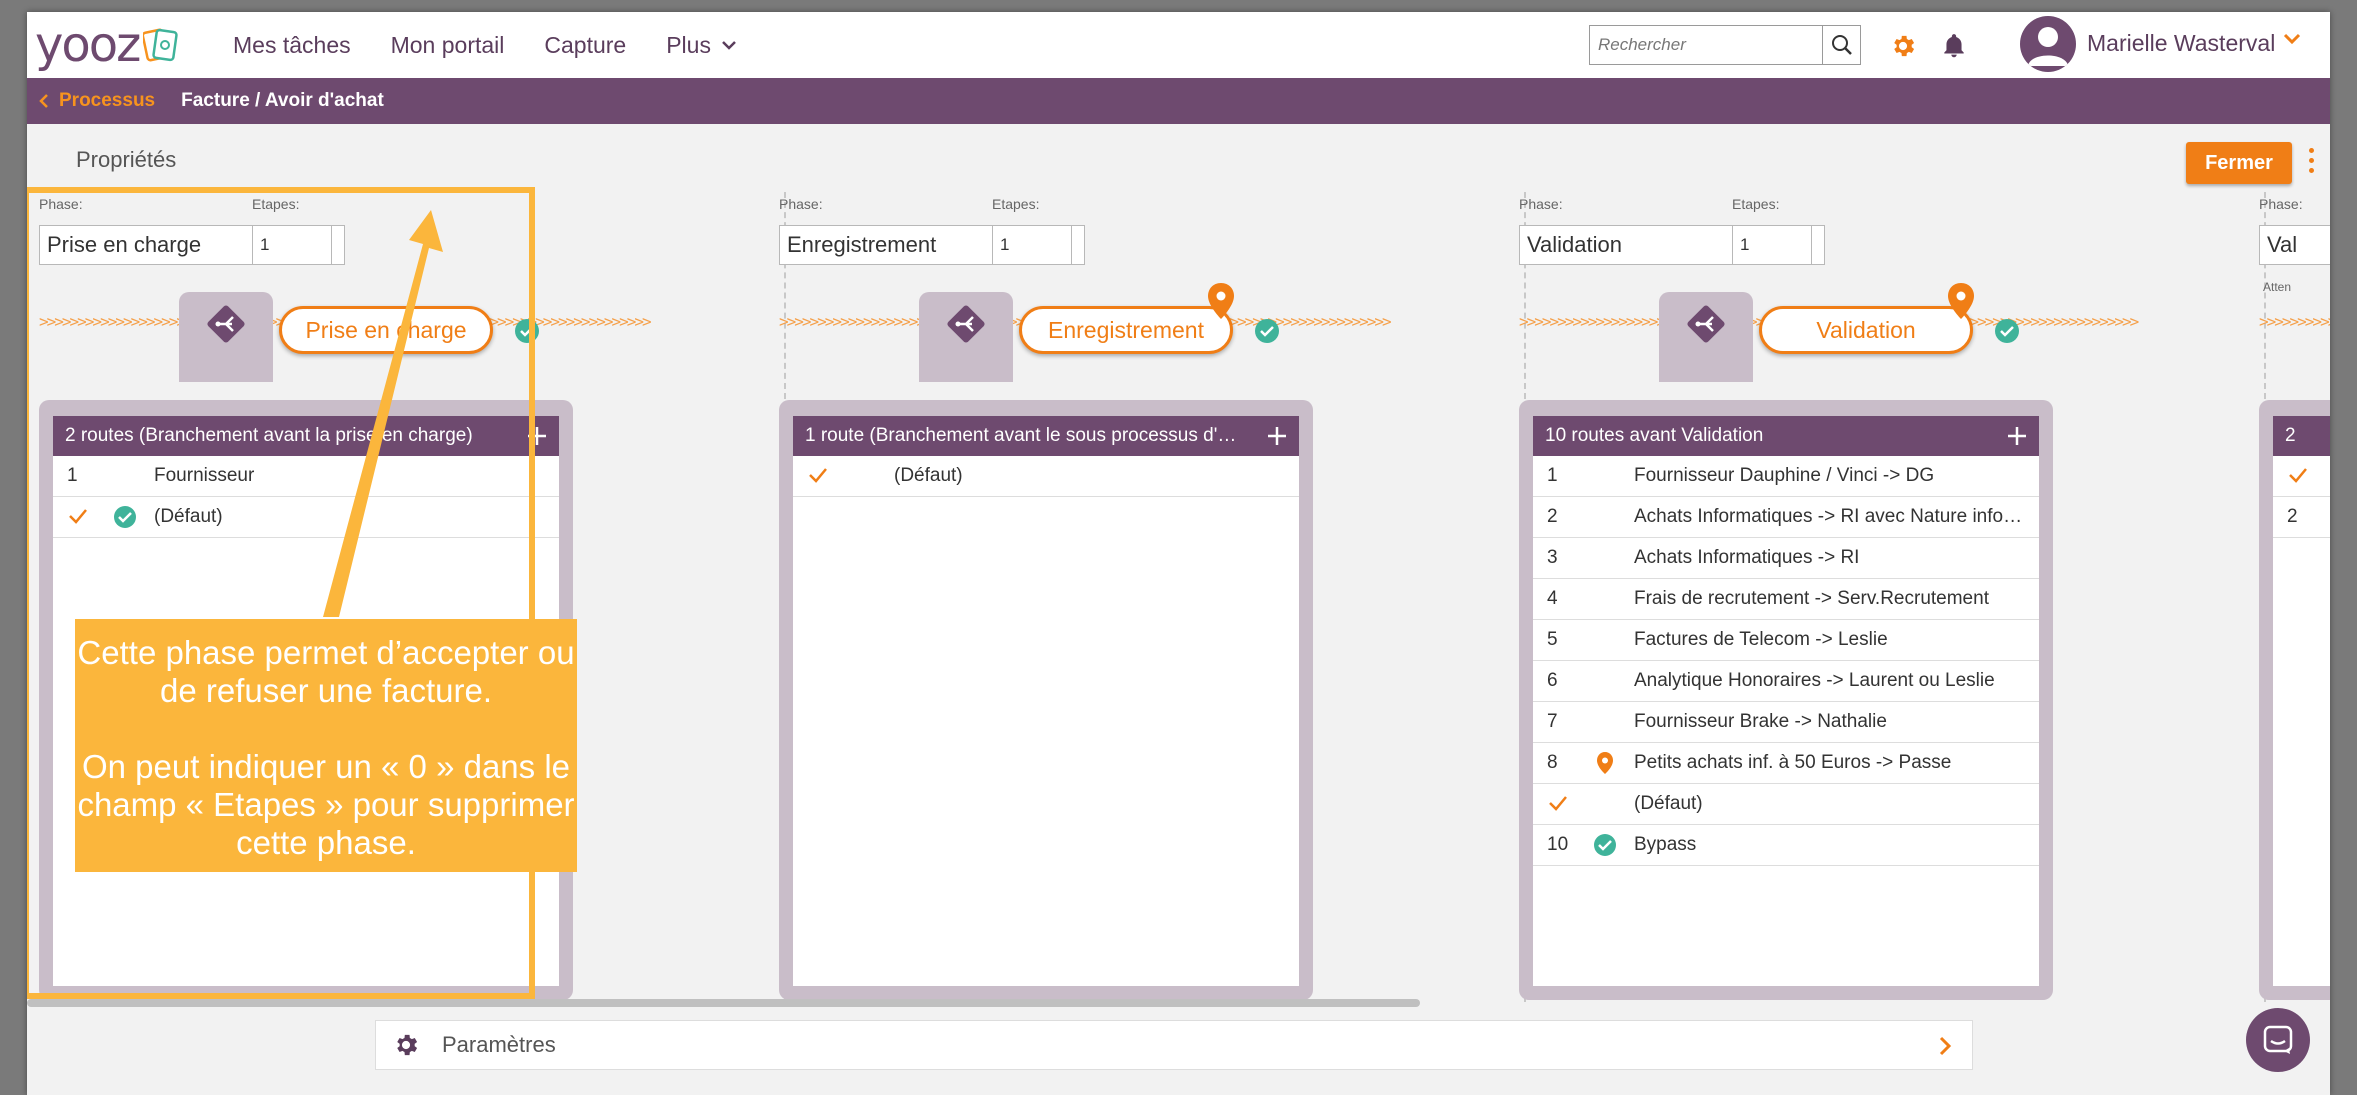 This screenshot has height=1095, width=2357. Describe the element at coordinates (2311, 163) in the screenshot. I see `more-options-icon` at that location.